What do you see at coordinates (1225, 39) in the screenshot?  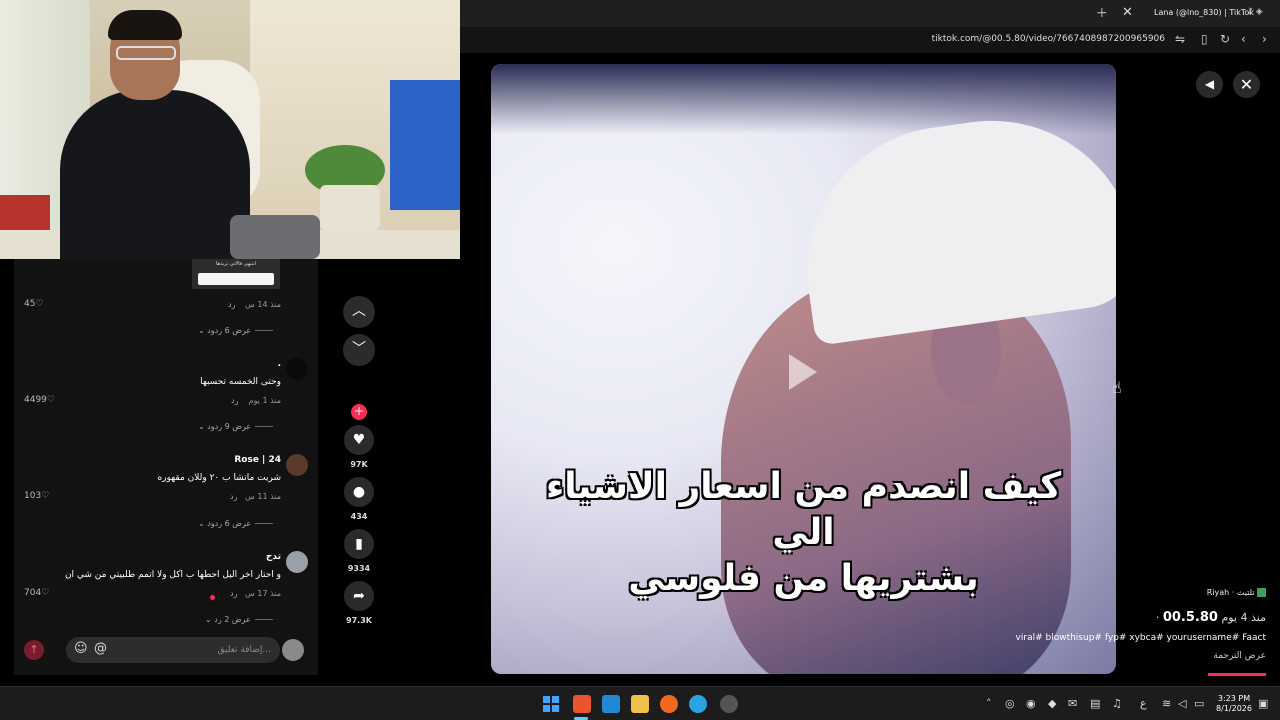 I see `reload-icon: ↻` at bounding box center [1225, 39].